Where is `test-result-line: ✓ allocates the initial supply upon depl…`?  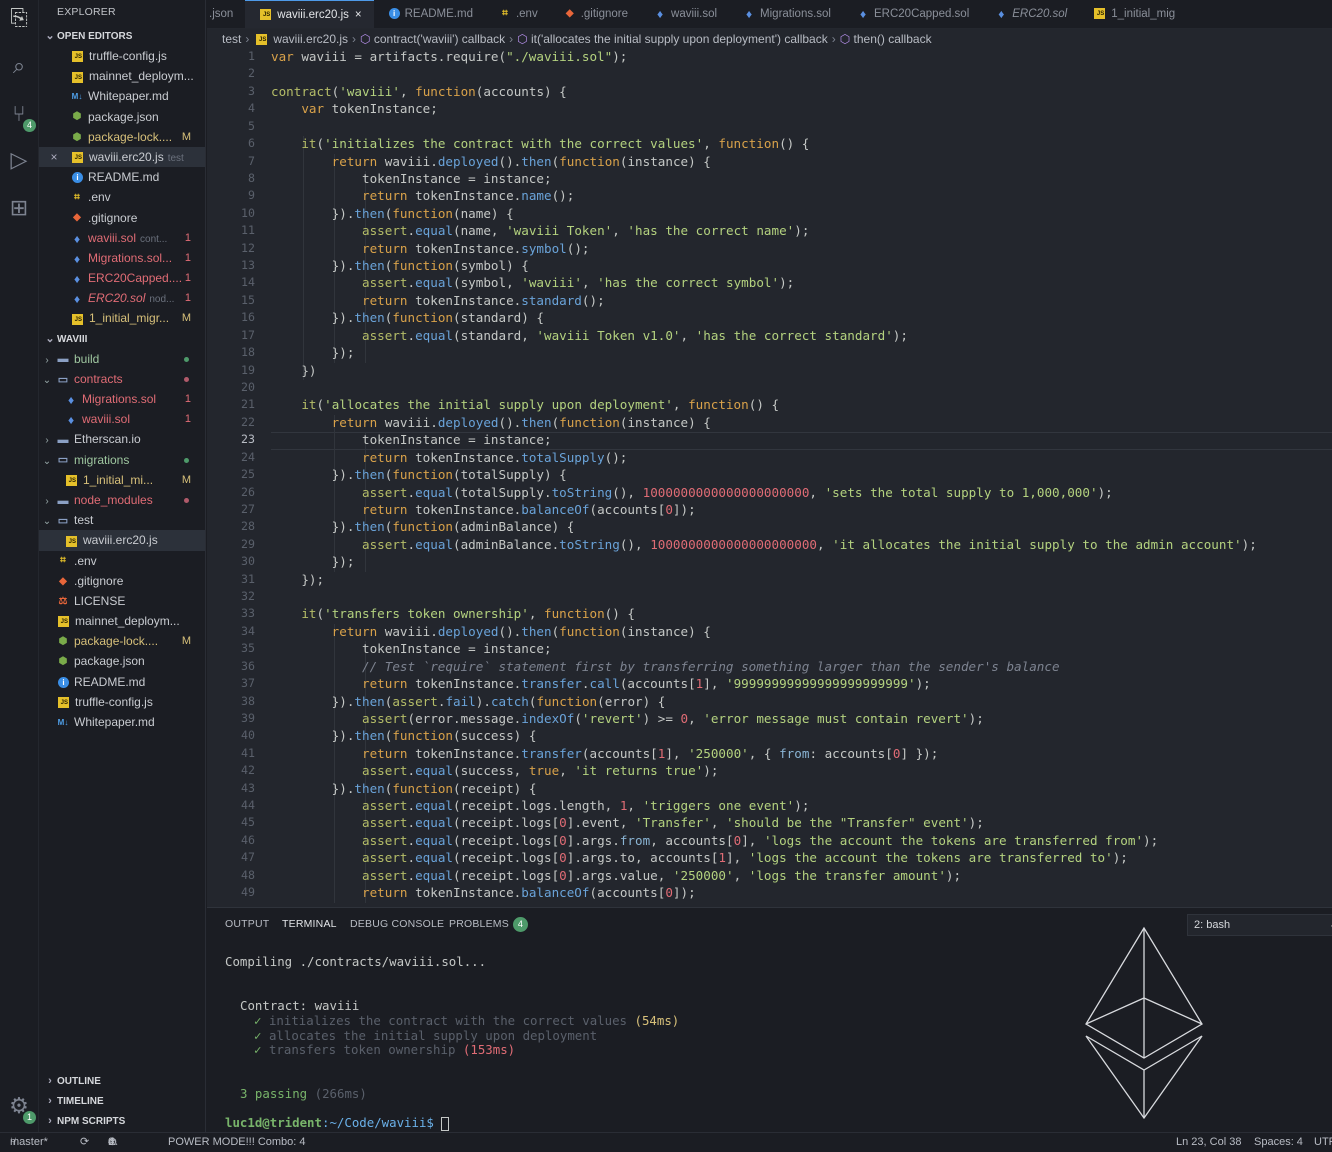
test-result-line: ✓ allocates the initial supply upon depl… is located at coordinates (429, 1035).